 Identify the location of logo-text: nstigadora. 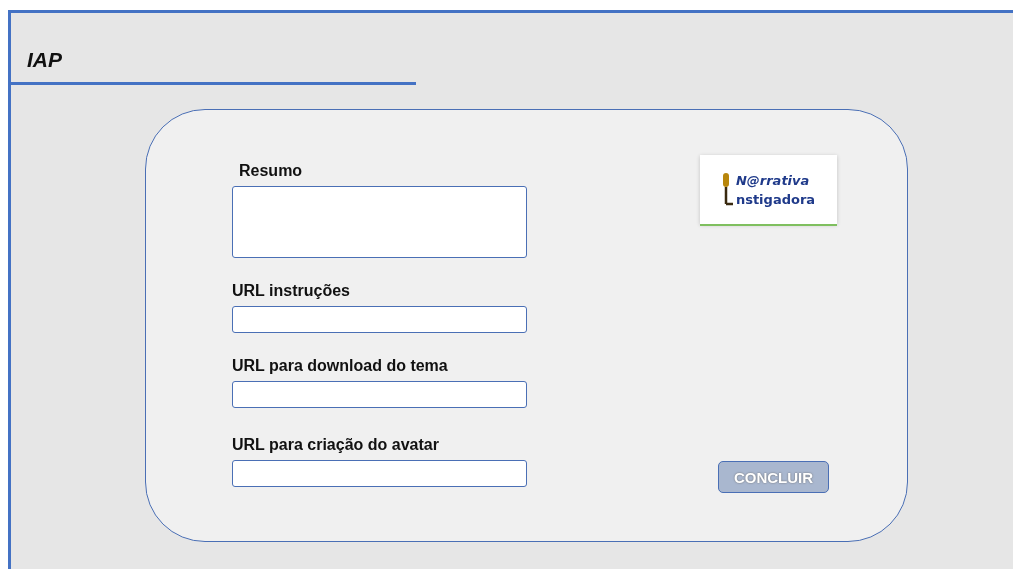
(775, 199).